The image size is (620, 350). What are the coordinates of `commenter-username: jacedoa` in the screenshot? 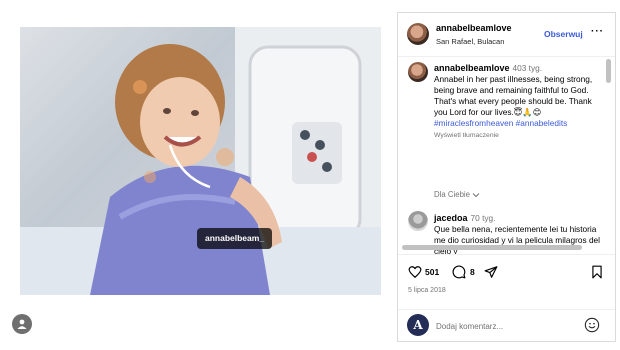 It's located at (451, 218).